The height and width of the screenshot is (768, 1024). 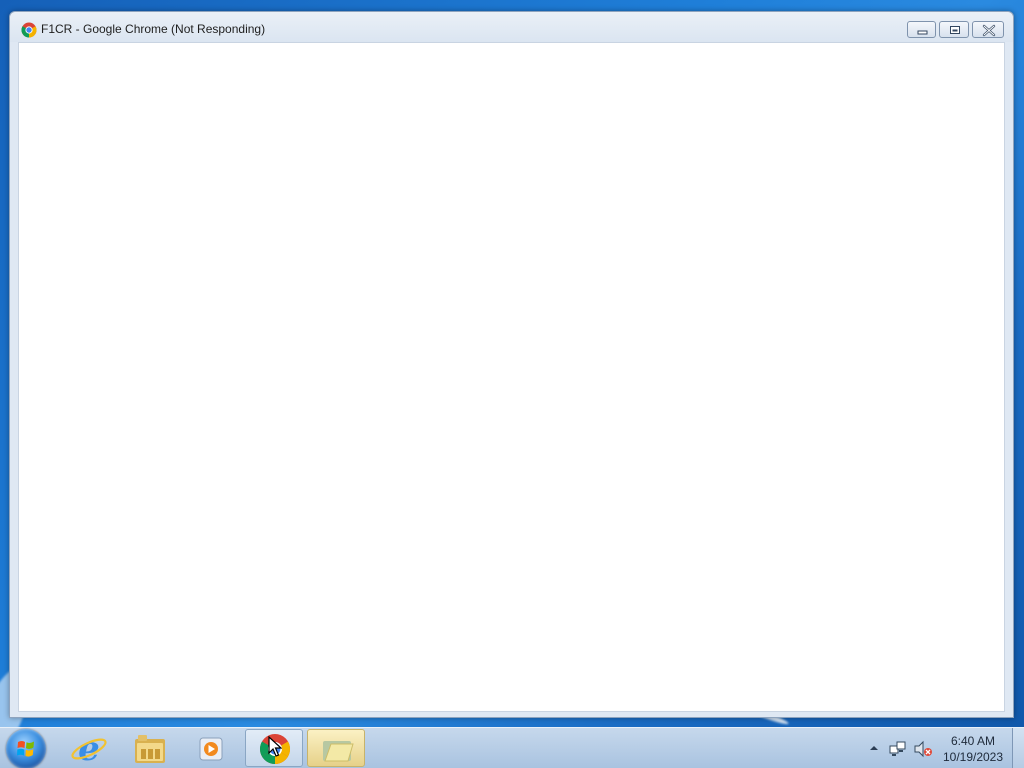 I want to click on taskbar-item-internet-explorer: e, so click(x=89, y=748).